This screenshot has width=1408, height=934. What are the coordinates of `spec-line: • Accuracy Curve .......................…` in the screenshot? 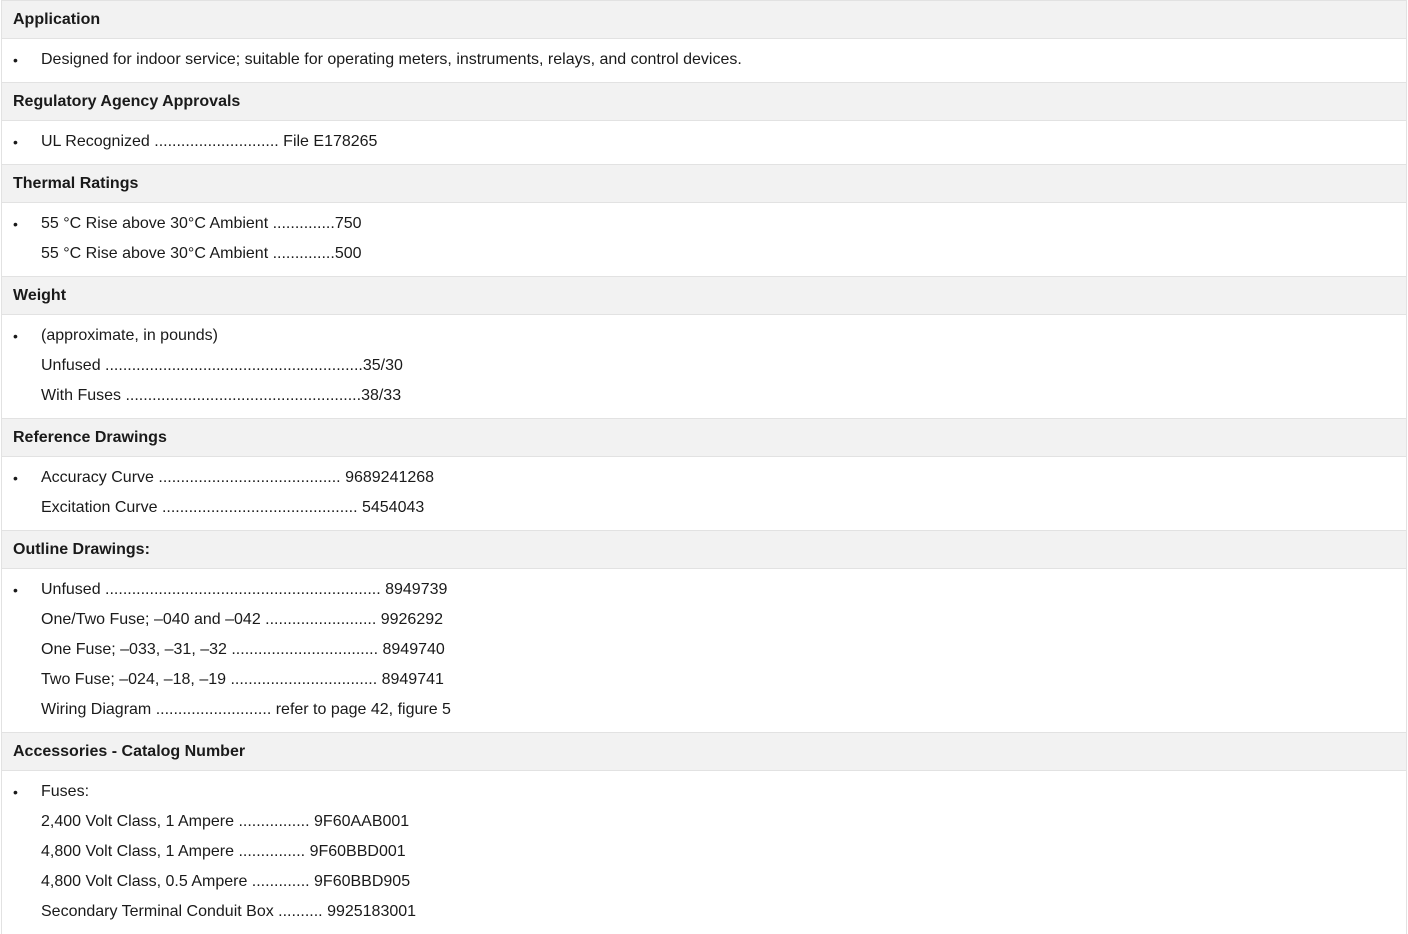 It's located at (704, 481).